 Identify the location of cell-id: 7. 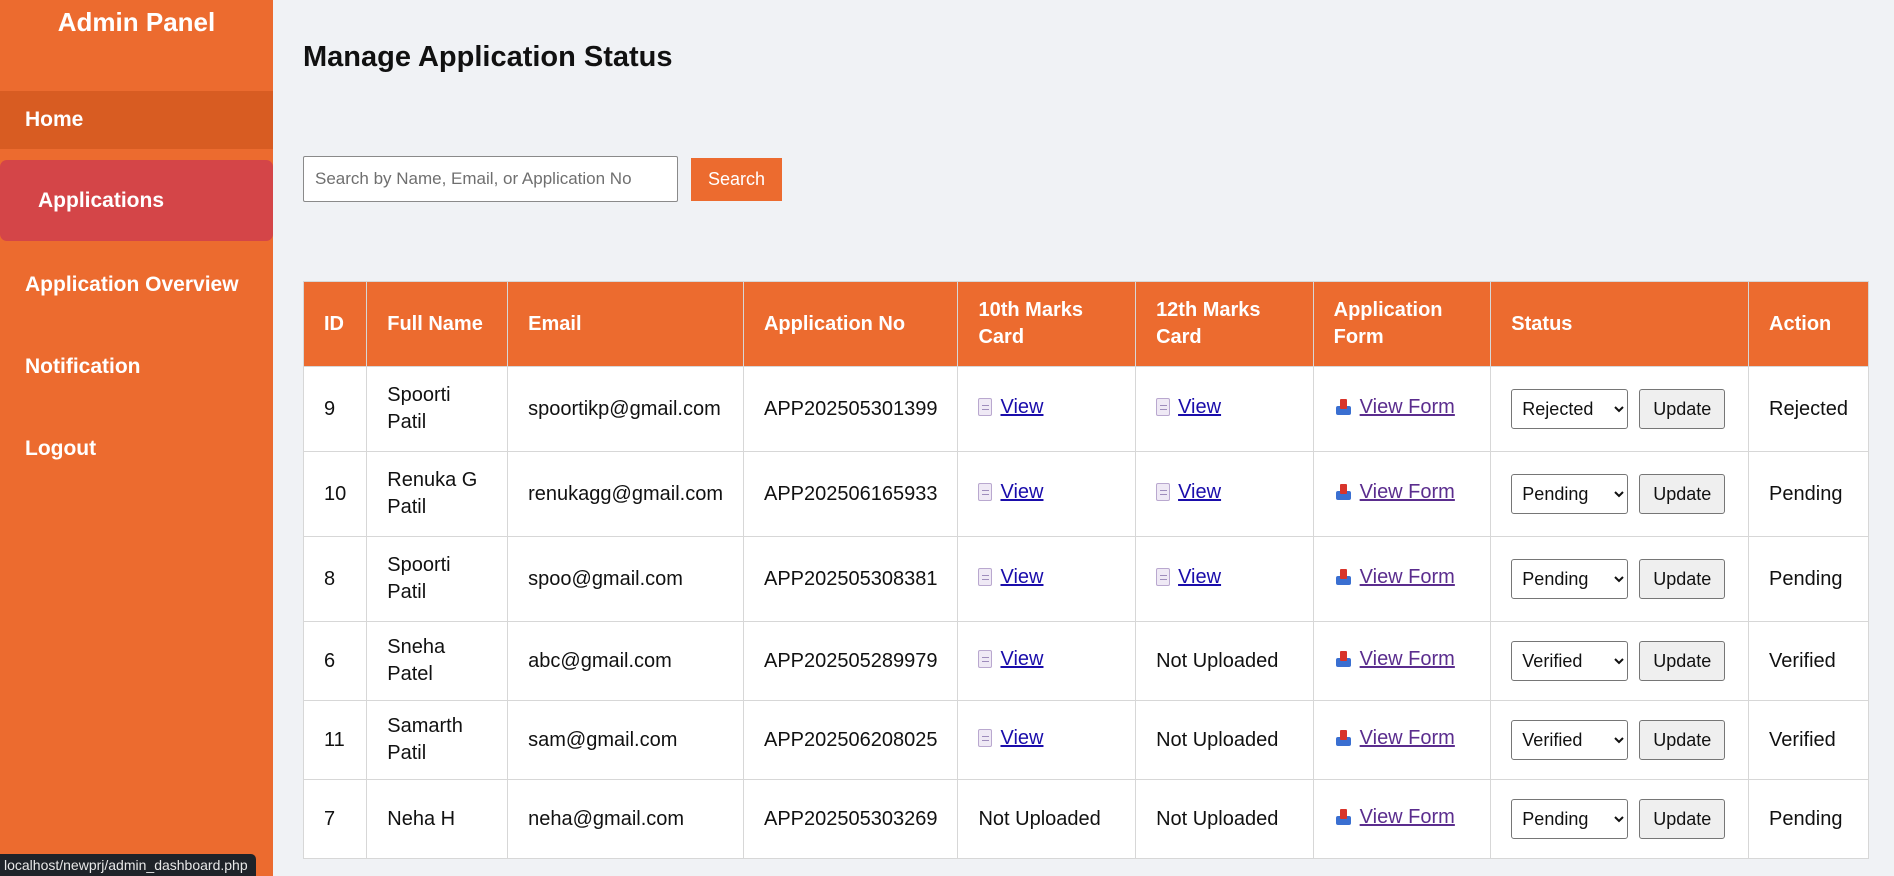
(335, 819).